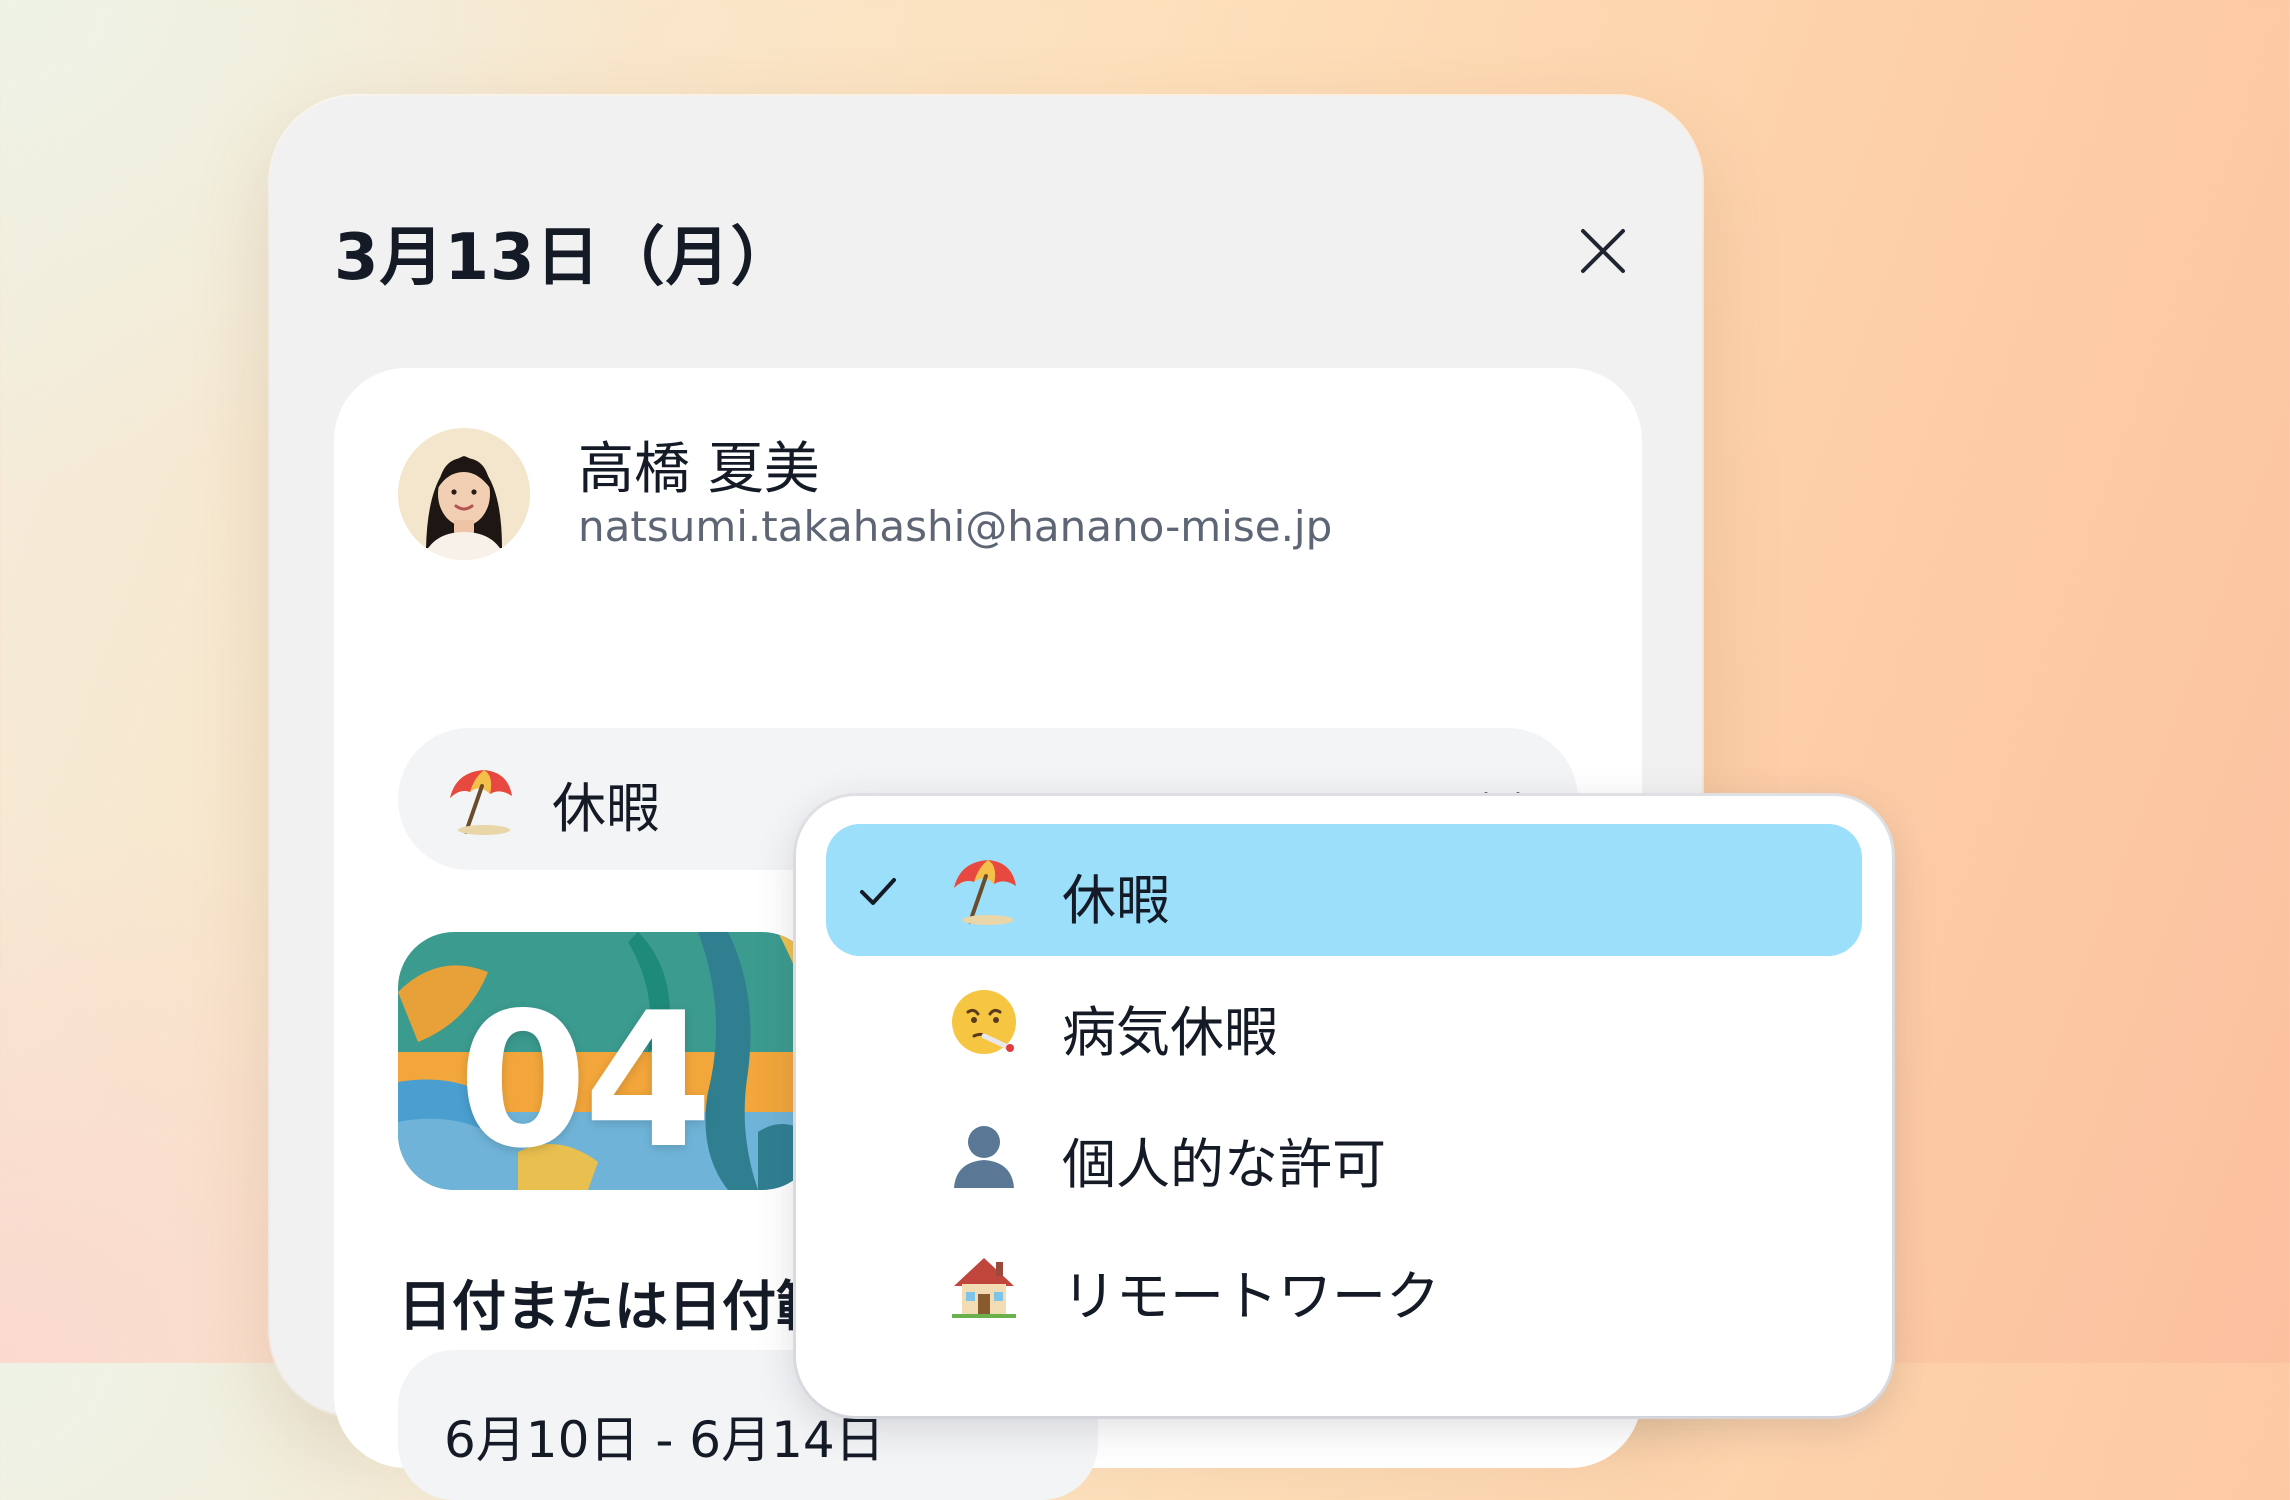 The image size is (2290, 1500). What do you see at coordinates (1170, 1032) in the screenshot?
I see `option-label: 病気休暇` at bounding box center [1170, 1032].